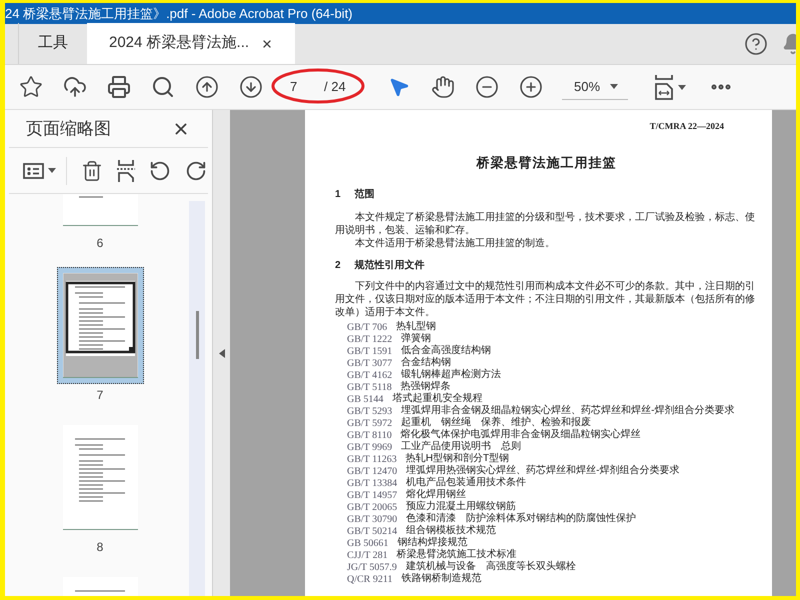 The height and width of the screenshot is (600, 800). I want to click on close-icon, so click(267, 44).